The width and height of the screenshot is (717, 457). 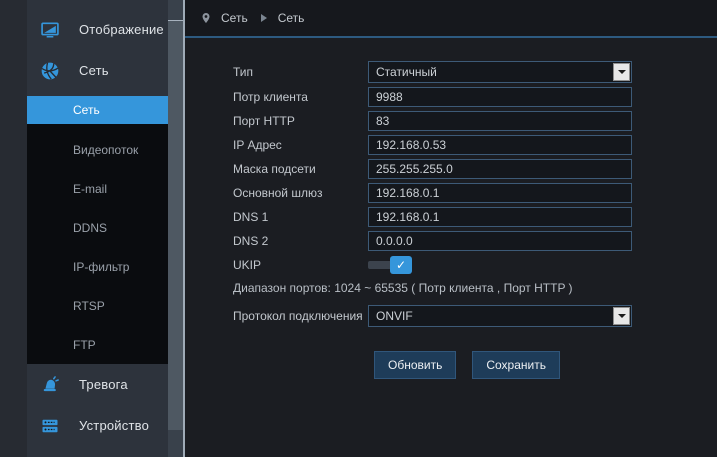 What do you see at coordinates (50, 30) in the screenshot?
I see `monitor-icon` at bounding box center [50, 30].